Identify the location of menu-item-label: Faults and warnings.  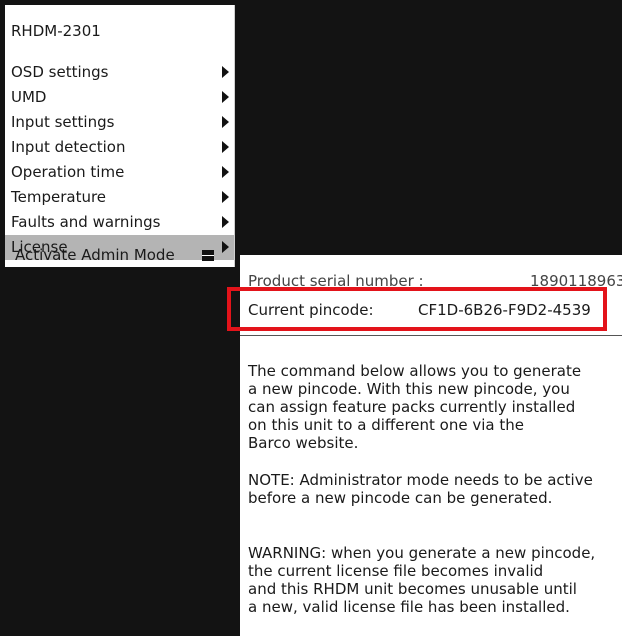
(86, 222).